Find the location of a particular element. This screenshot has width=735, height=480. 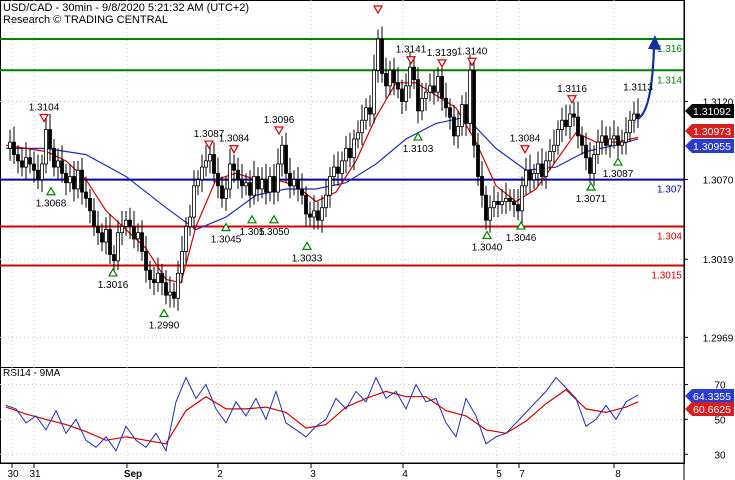

time-label: Sep is located at coordinates (133, 474).